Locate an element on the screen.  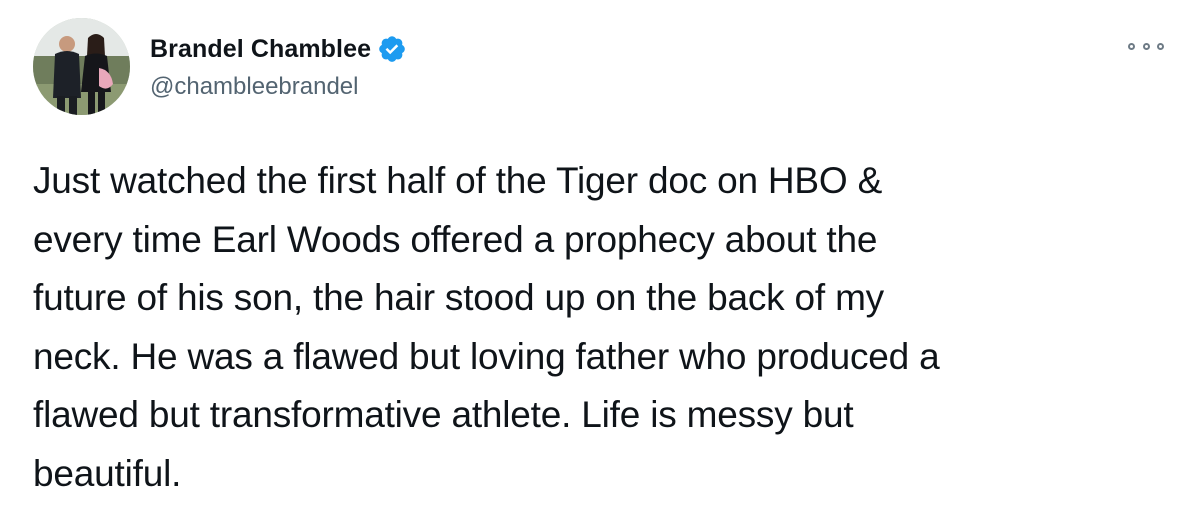
tweet-text-line: beautiful. is located at coordinates (107, 473).